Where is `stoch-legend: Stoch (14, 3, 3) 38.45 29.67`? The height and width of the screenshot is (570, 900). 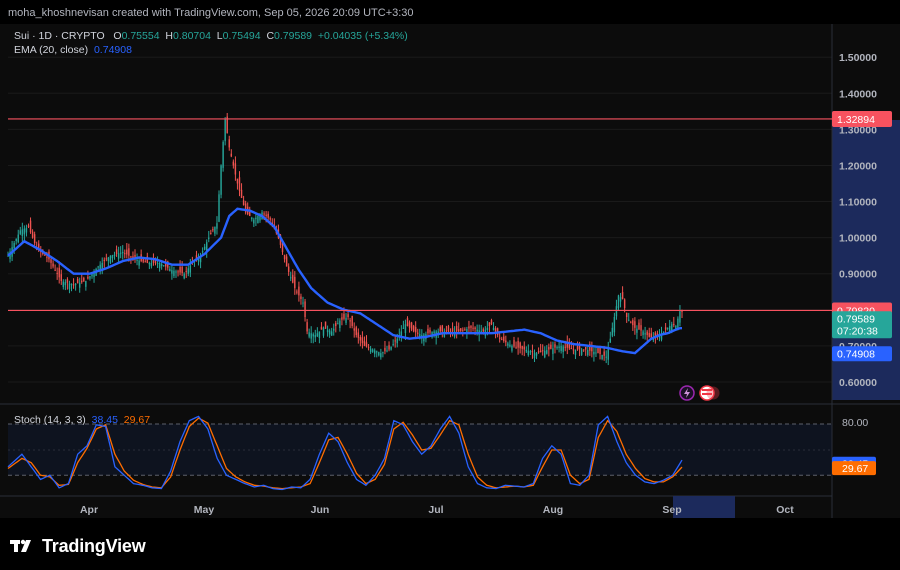
stoch-legend: Stoch (14, 3, 3) 38.45 29.67 is located at coordinates (82, 420).